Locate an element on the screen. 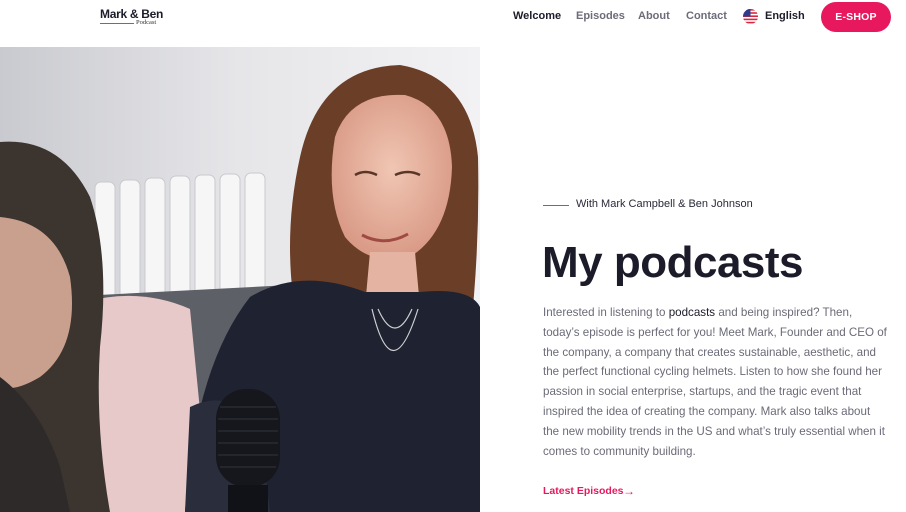  nav-welcome: Welcome is located at coordinates (537, 17).